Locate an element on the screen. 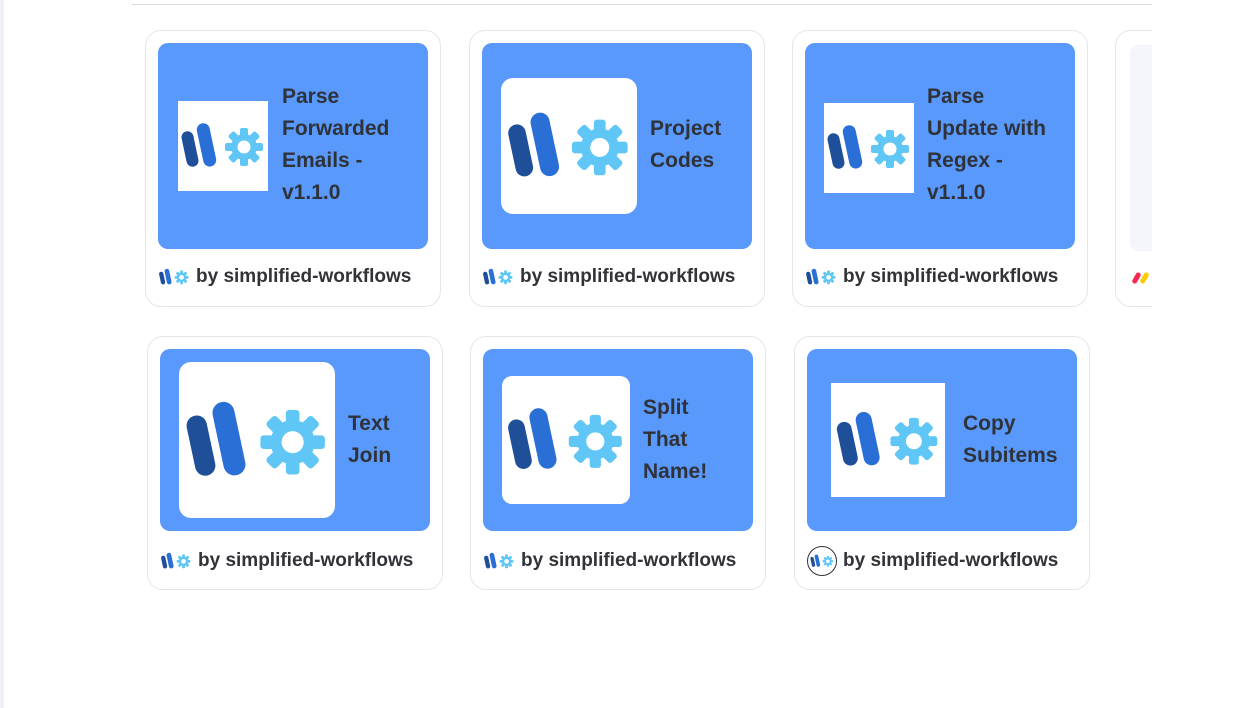 This screenshot has height=708, width=1258. app-card-partial is located at coordinates (1133, 168).